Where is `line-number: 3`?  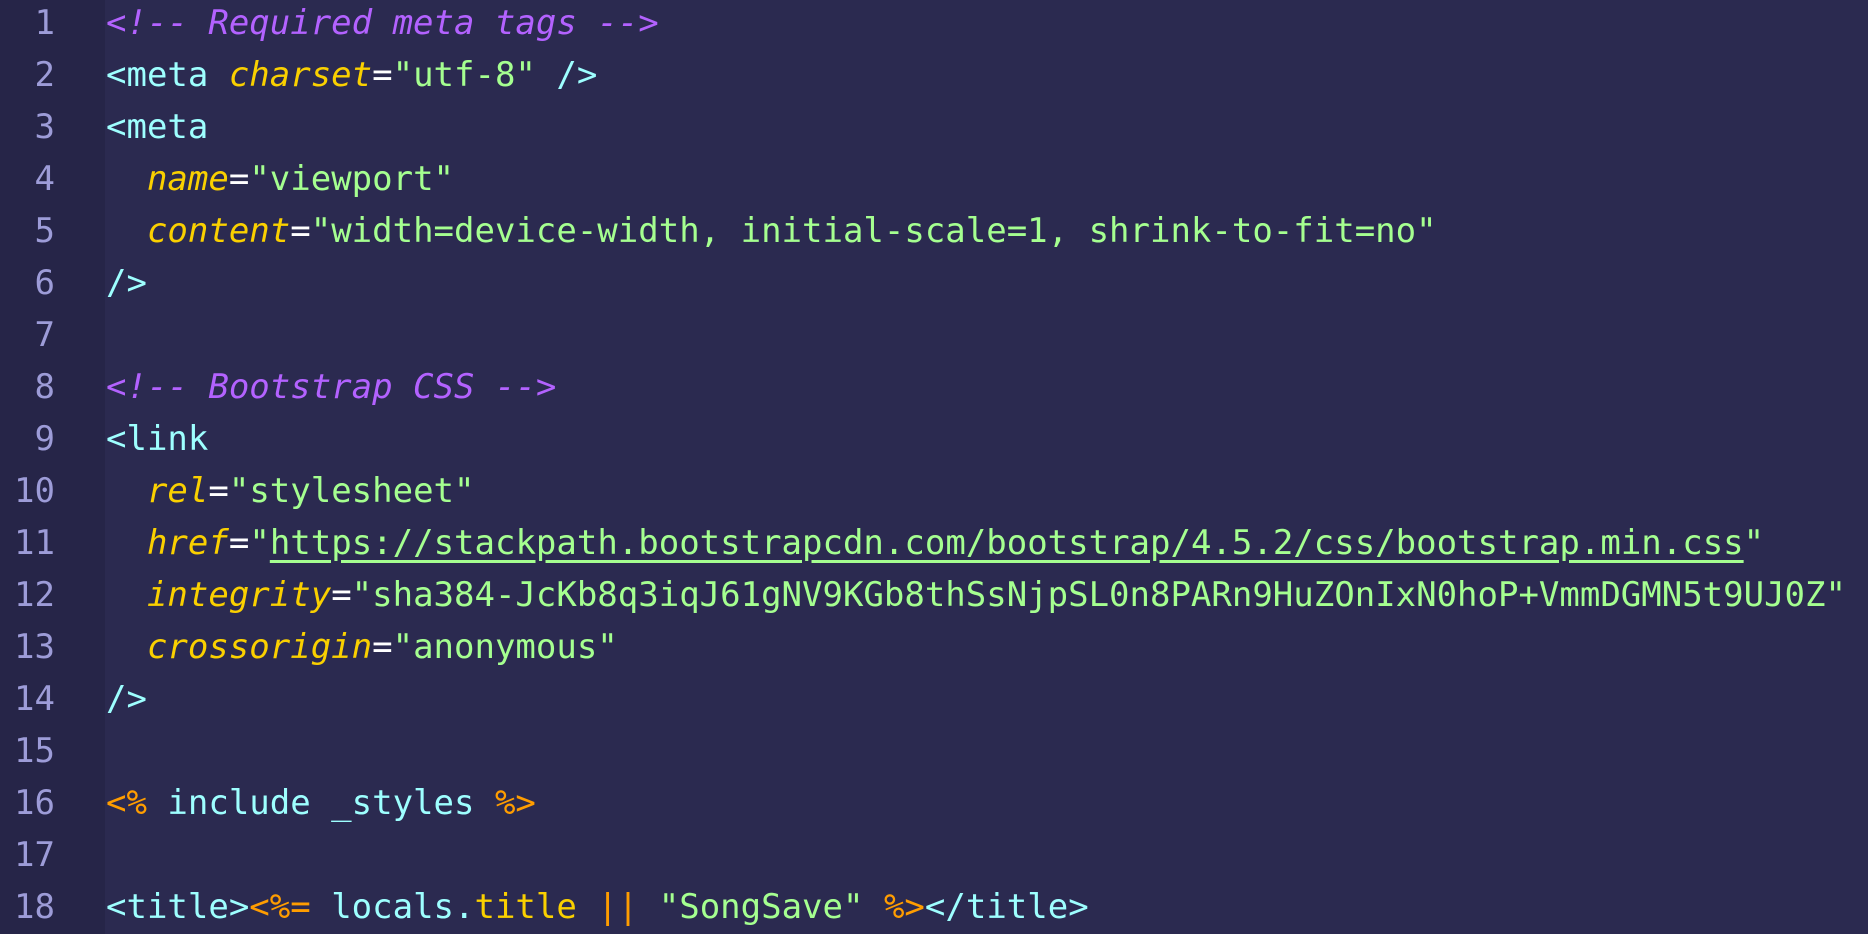
line-number: 3 is located at coordinates (44, 127).